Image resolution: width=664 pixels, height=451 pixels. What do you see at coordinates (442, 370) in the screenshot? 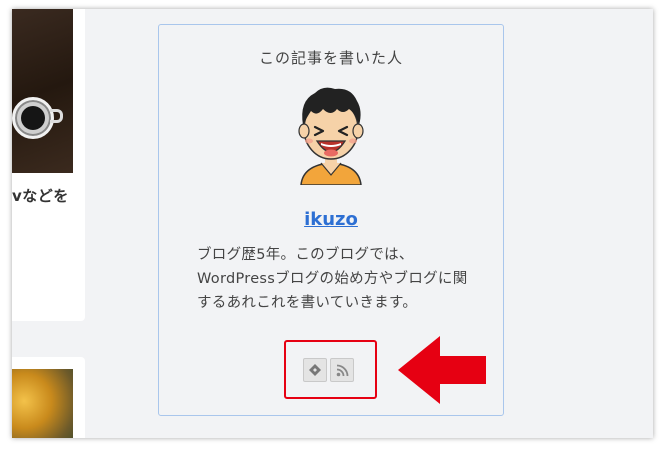
I see `annotation-arrow-icon` at bounding box center [442, 370].